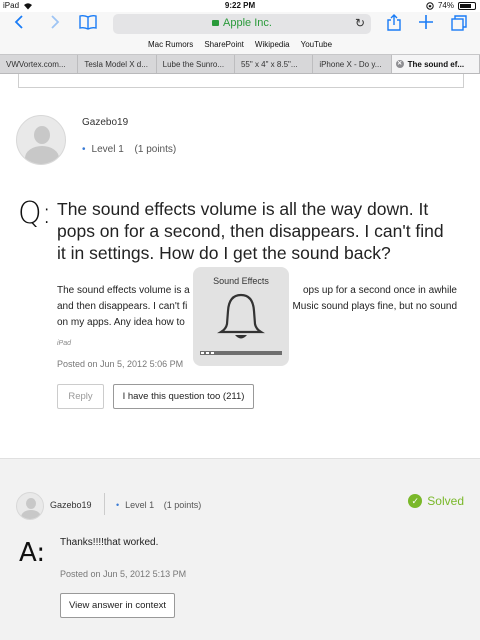 The image size is (480, 640). I want to click on tabs-overview-icon, so click(459, 24).